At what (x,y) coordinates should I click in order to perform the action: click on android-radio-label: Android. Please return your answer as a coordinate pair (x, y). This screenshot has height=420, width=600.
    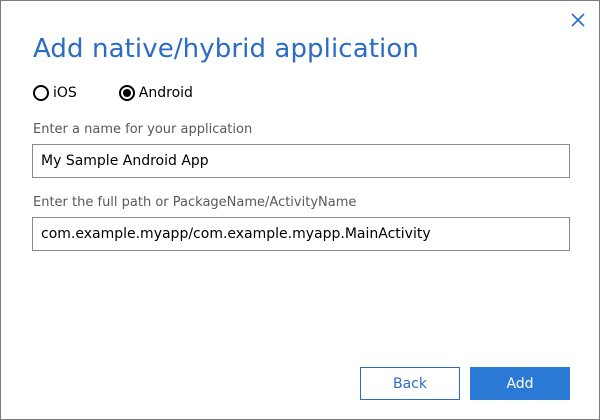
    Looking at the image, I should click on (166, 93).